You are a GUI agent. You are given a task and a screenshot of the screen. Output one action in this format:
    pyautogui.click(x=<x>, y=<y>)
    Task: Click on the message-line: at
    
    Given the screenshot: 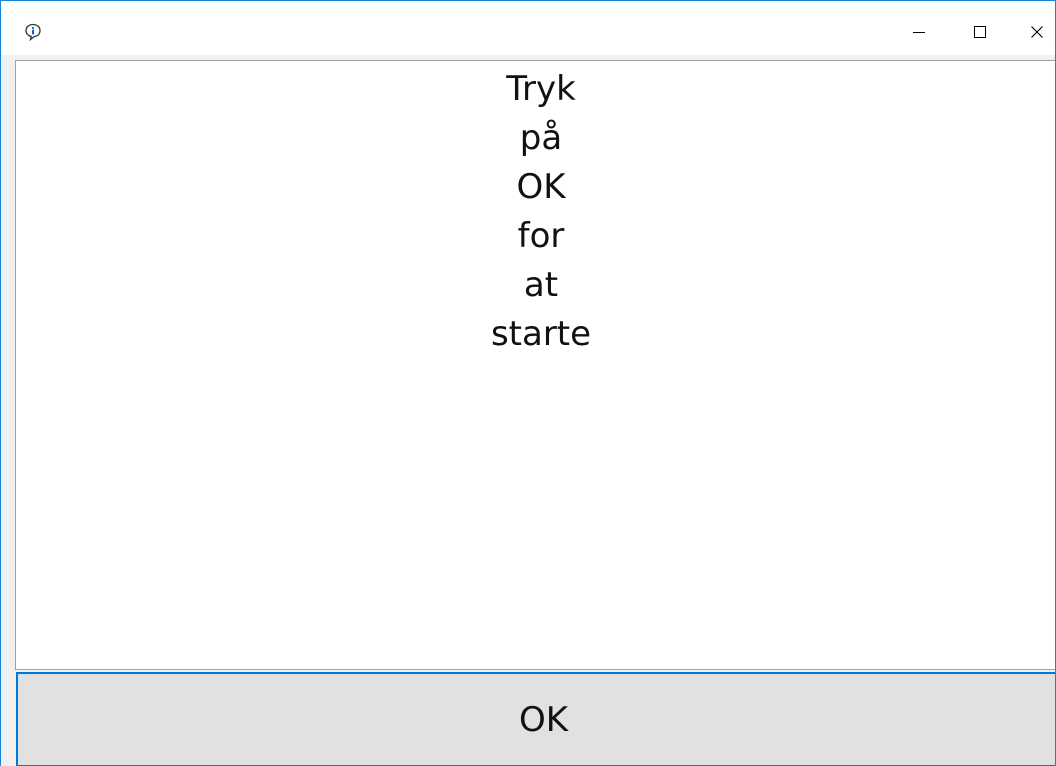 What is the action you would take?
    pyautogui.click(x=541, y=285)
    